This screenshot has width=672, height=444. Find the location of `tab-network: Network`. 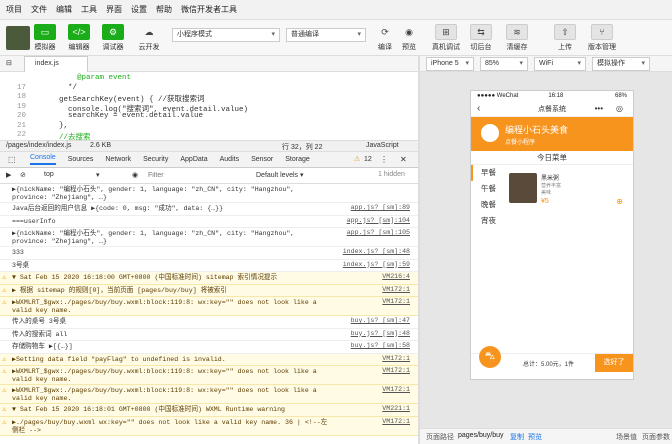

tab-network: Network is located at coordinates (118, 159).